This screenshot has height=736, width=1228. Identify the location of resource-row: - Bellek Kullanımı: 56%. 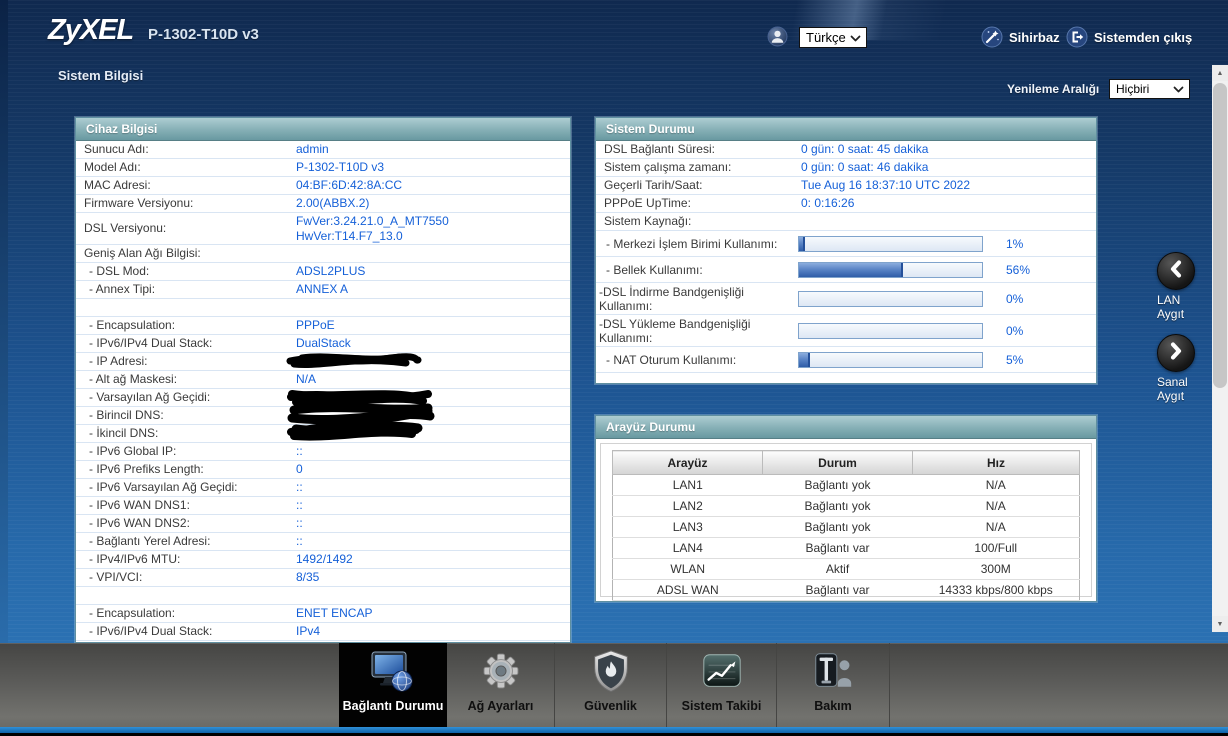
(846, 270).